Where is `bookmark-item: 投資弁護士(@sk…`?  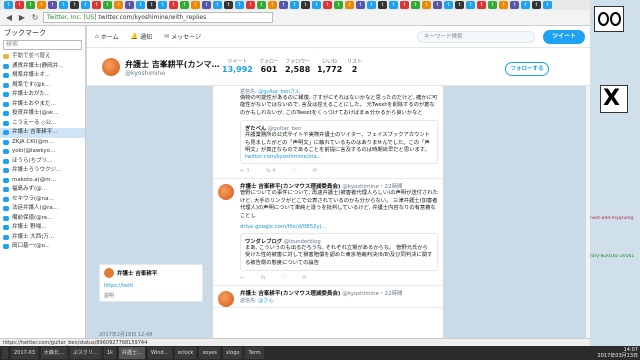 bookmark-item: 投資弁護士(@sk… is located at coordinates (42, 114).